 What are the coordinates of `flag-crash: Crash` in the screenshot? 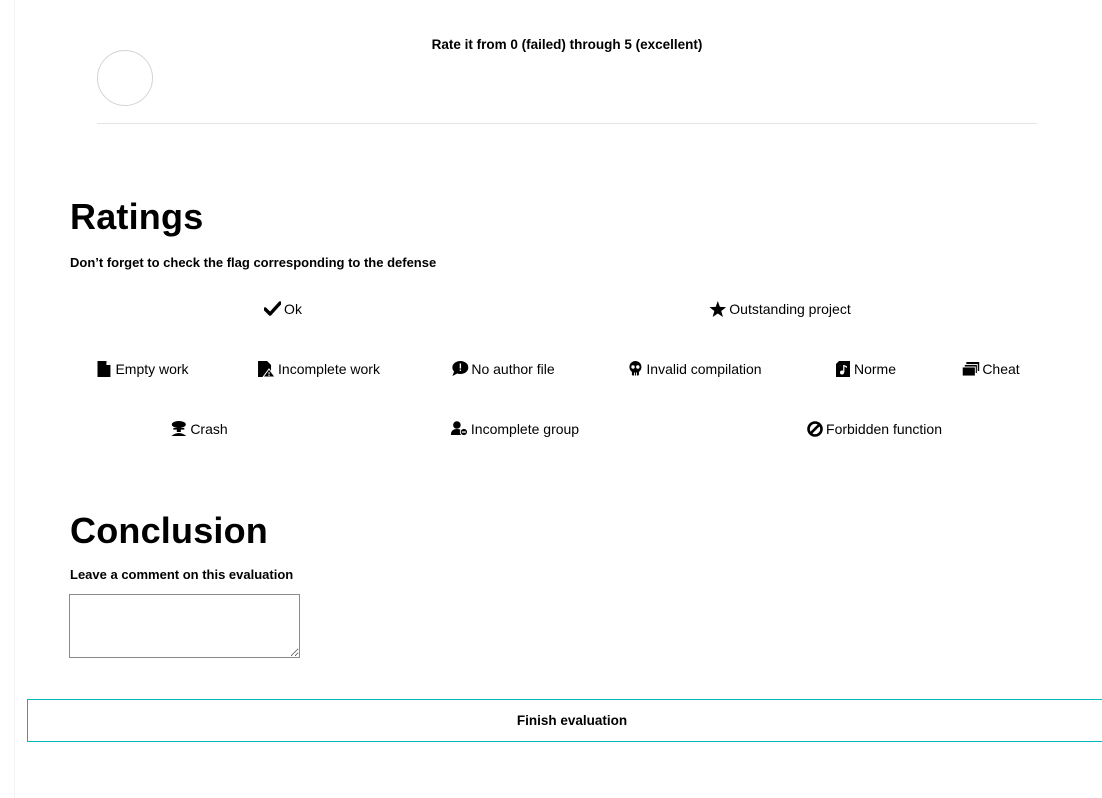 It's located at (199, 428).